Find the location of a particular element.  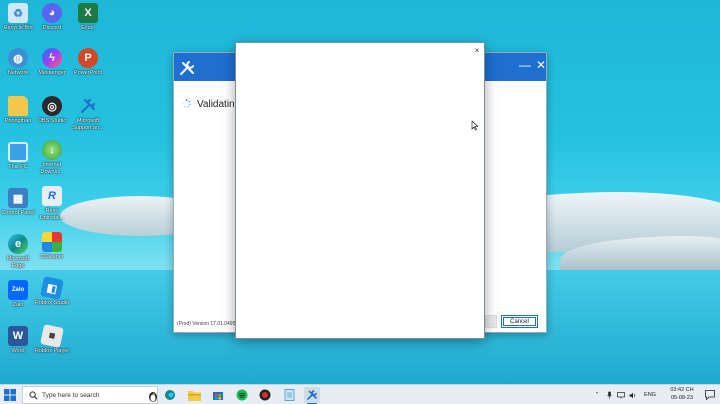

cancel-button: Cancel is located at coordinates (519, 321).